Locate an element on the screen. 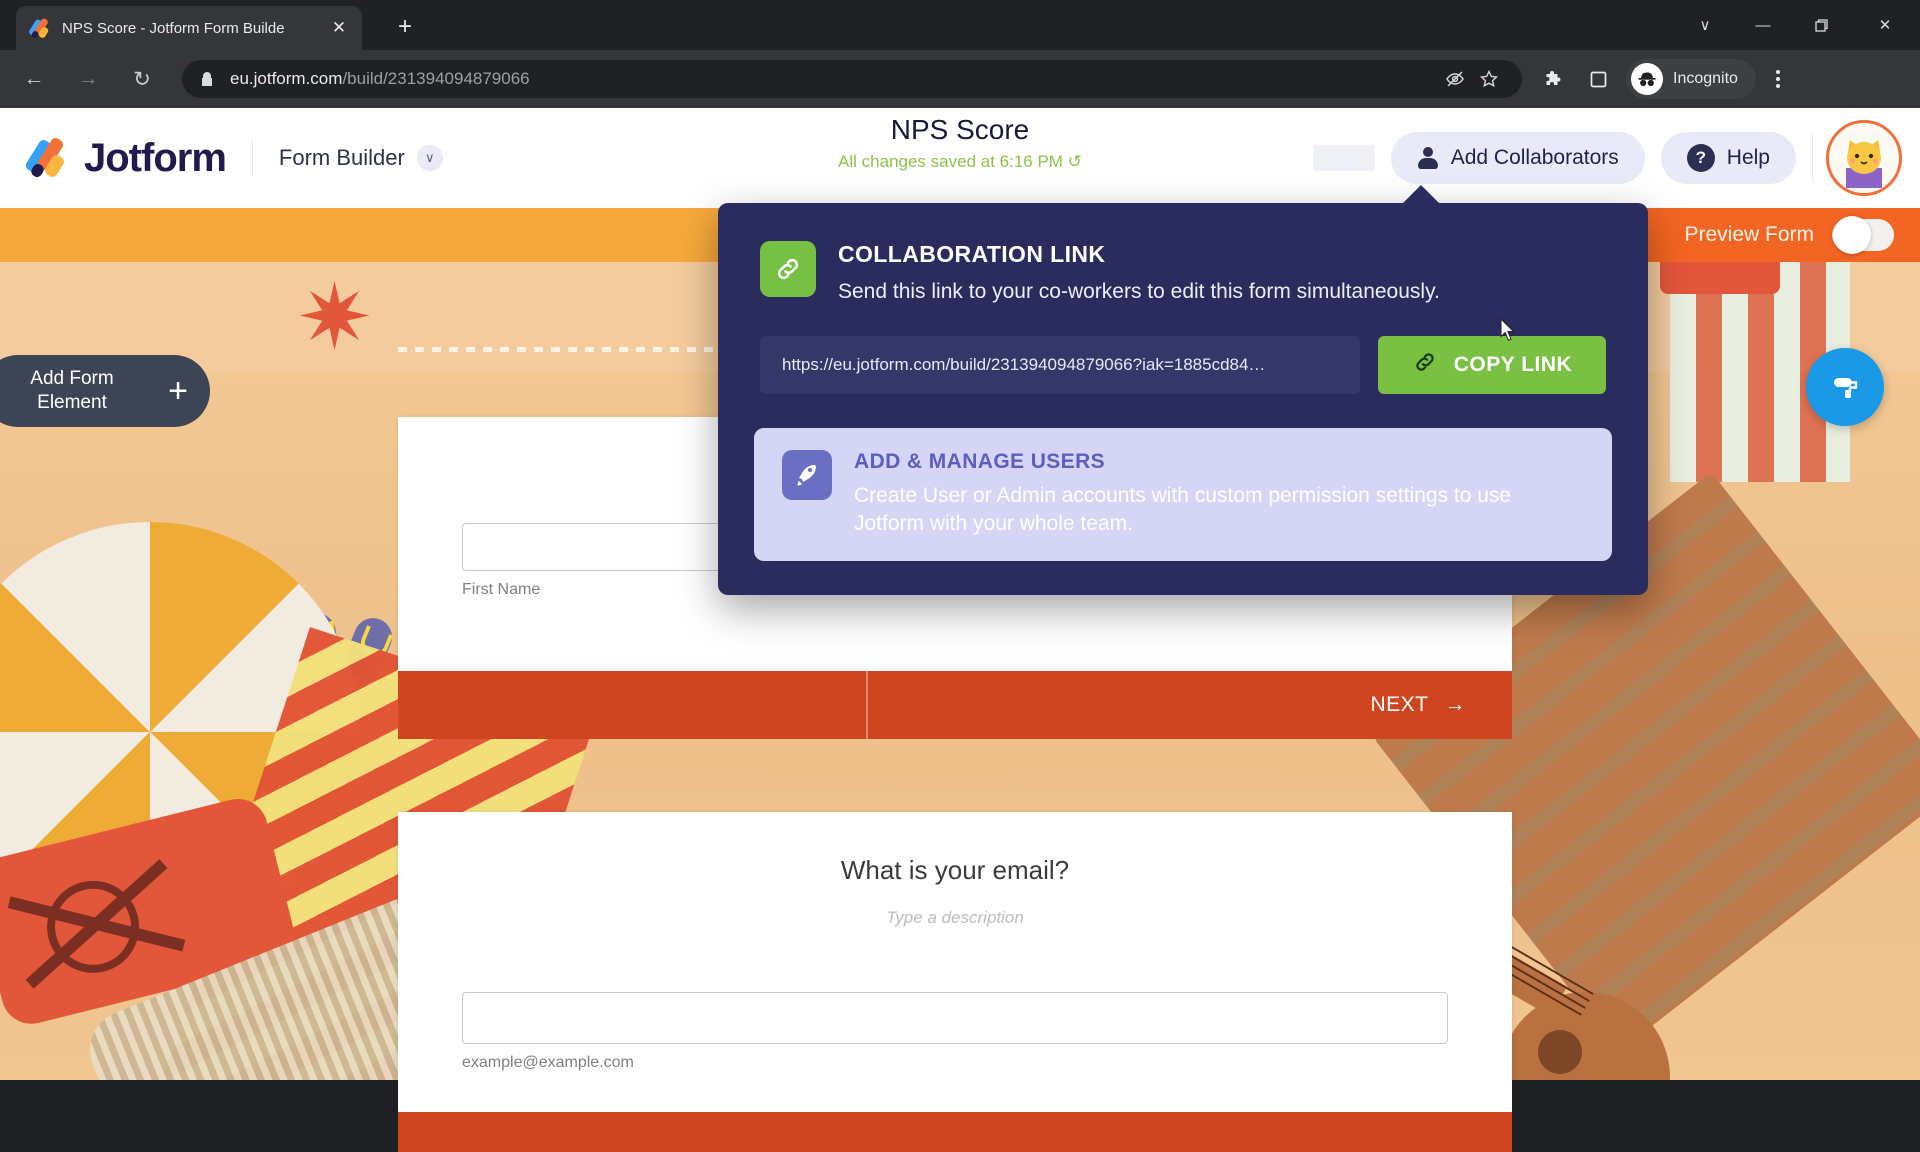 The image size is (1920, 1152). window-close-icon: ✕ is located at coordinates (1885, 25).